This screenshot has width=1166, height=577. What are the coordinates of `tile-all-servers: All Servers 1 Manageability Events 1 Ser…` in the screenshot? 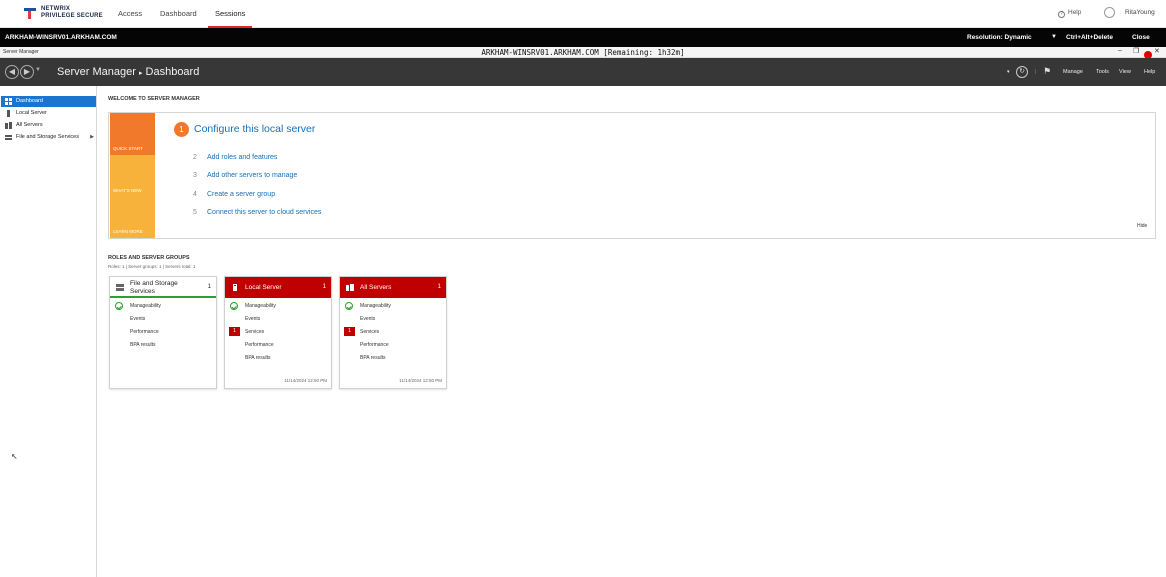 It's located at (393, 332).